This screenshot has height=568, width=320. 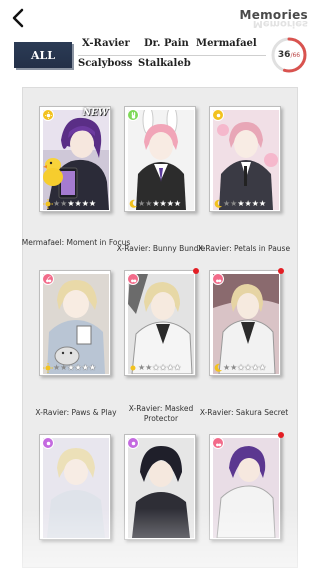 I want to click on chevron-left-icon, so click(x=18, y=18).